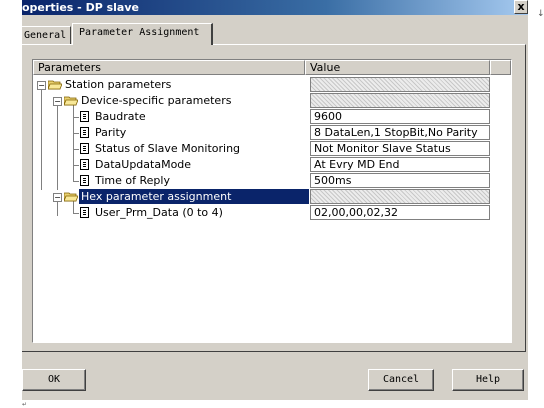  Describe the element at coordinates (275, 7) in the screenshot. I see `title-bar: operties - DP slave` at that location.